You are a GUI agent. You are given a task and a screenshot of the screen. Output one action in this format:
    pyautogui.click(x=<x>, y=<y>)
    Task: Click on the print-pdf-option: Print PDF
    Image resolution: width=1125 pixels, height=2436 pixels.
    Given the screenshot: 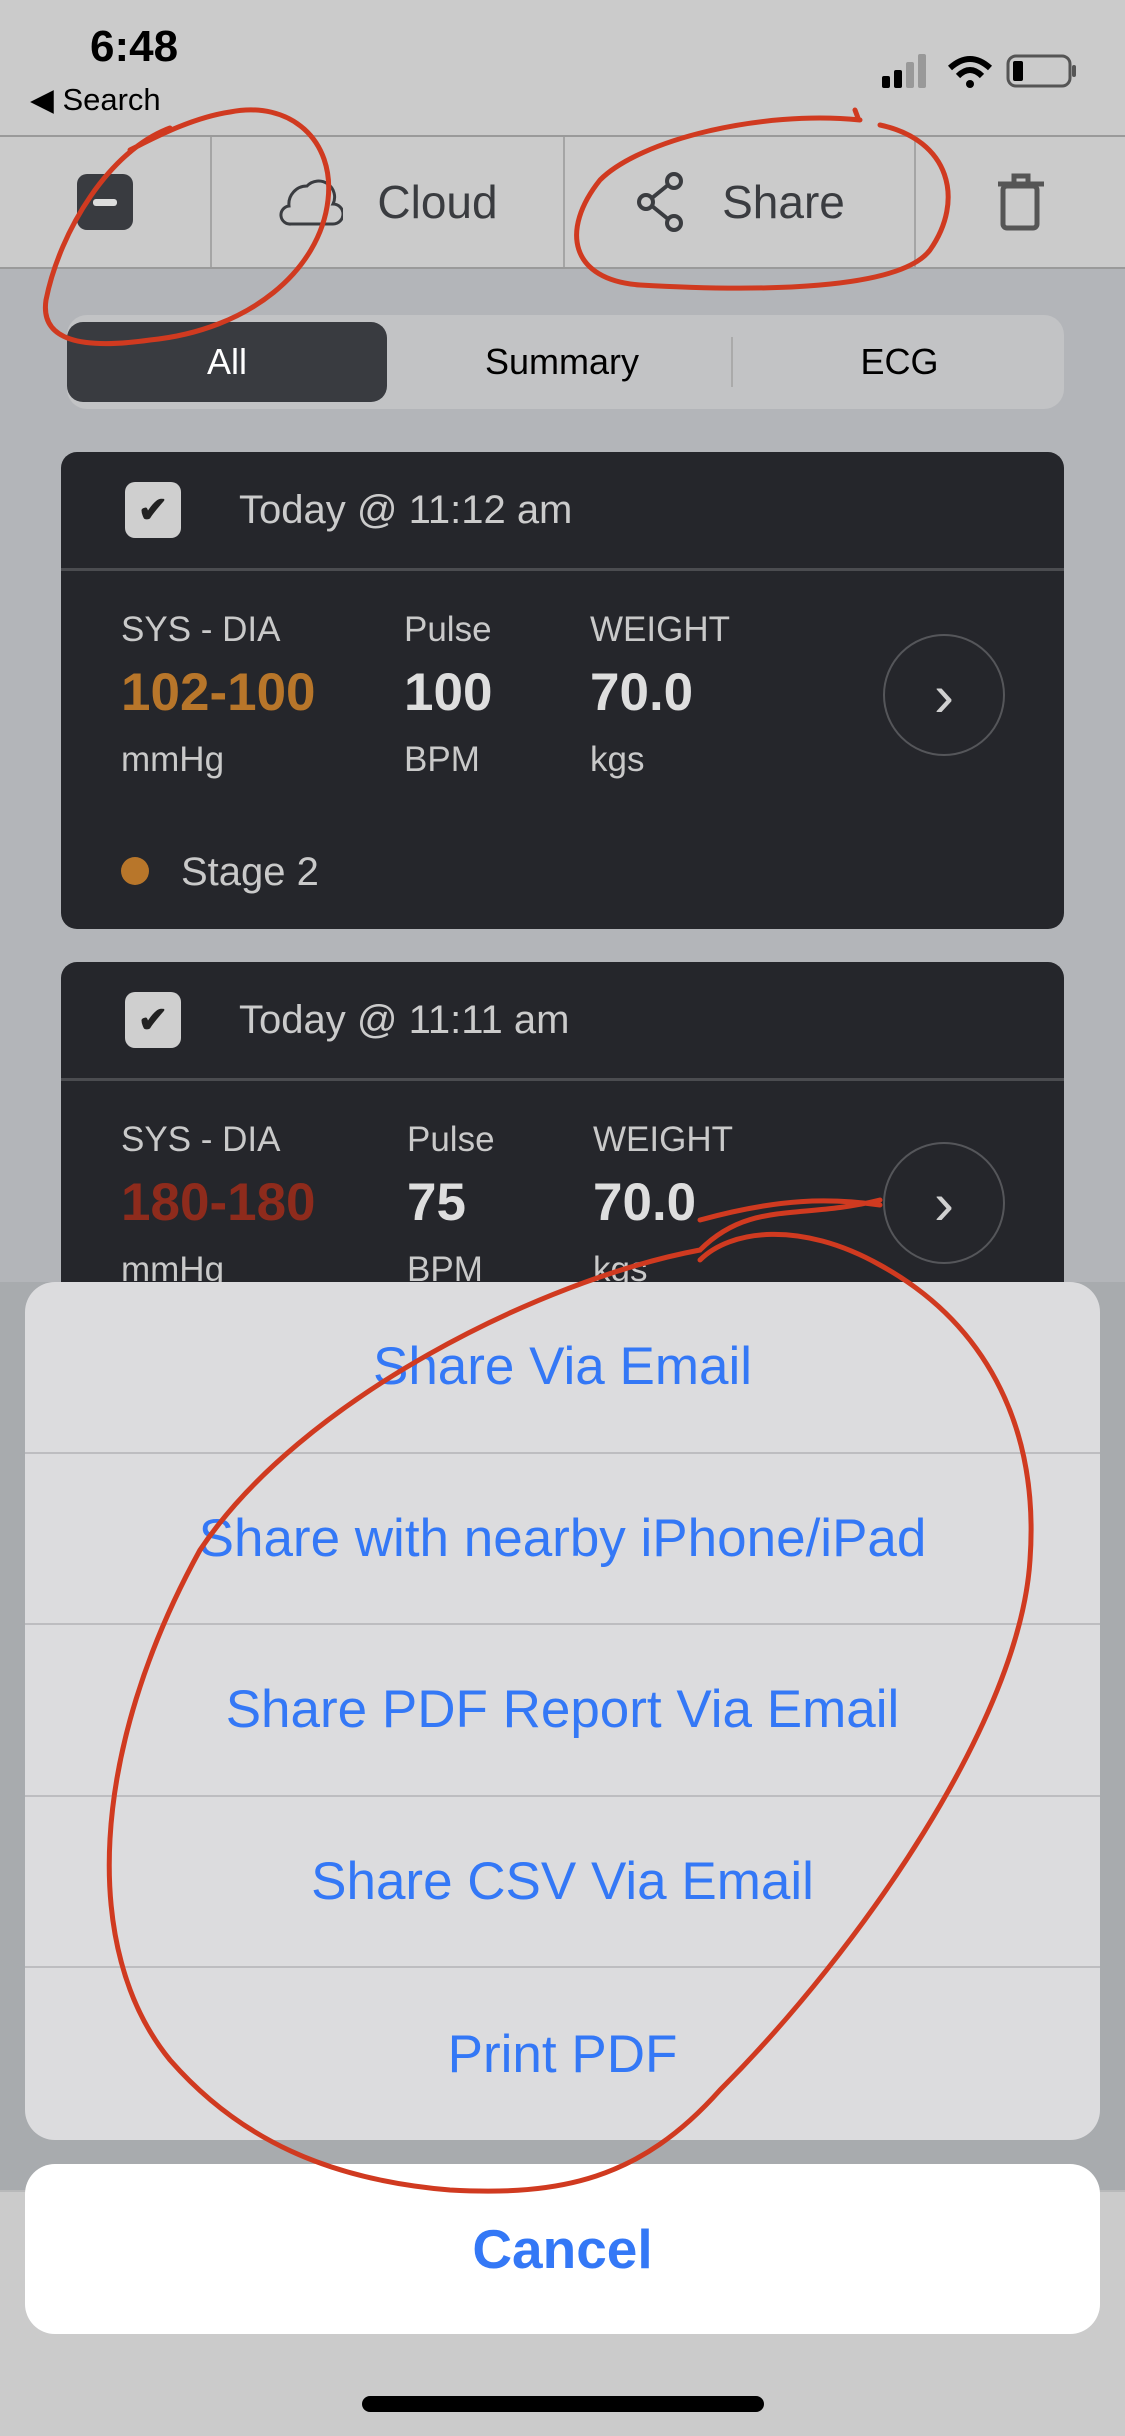 What is the action you would take?
    pyautogui.click(x=562, y=2054)
    